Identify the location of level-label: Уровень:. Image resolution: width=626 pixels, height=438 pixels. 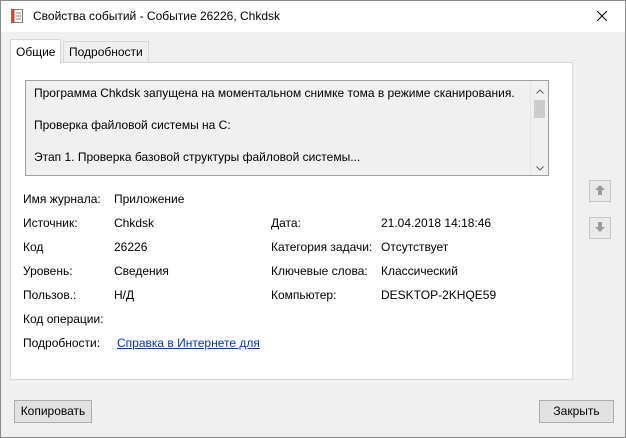
(48, 271).